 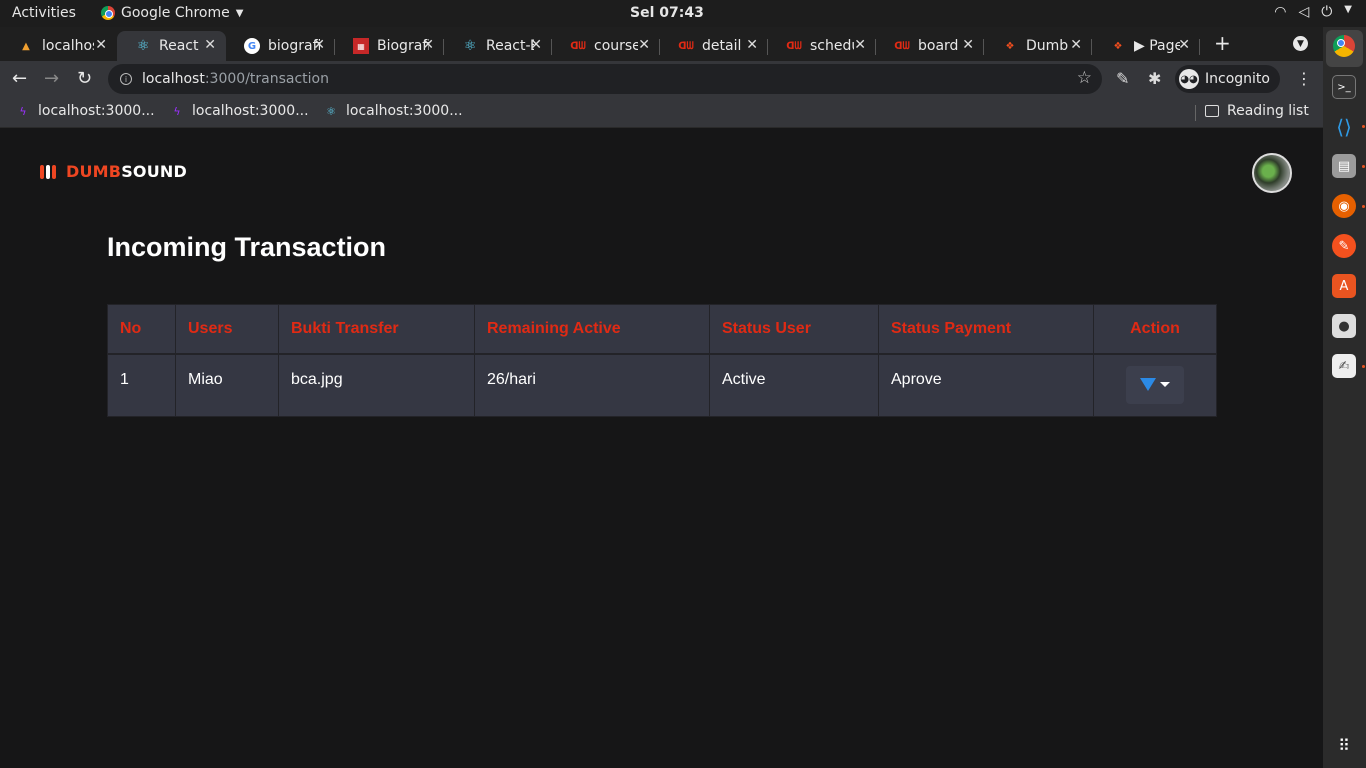 What do you see at coordinates (126, 79) in the screenshot?
I see `info-icon: i` at bounding box center [126, 79].